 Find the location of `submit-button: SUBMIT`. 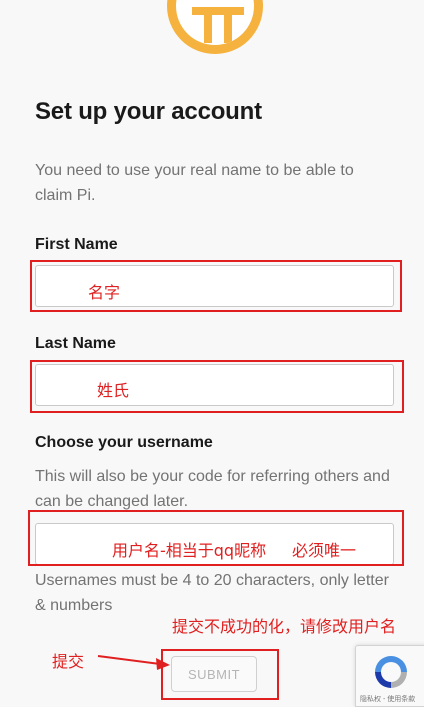

submit-button: SUBMIT is located at coordinates (214, 674).